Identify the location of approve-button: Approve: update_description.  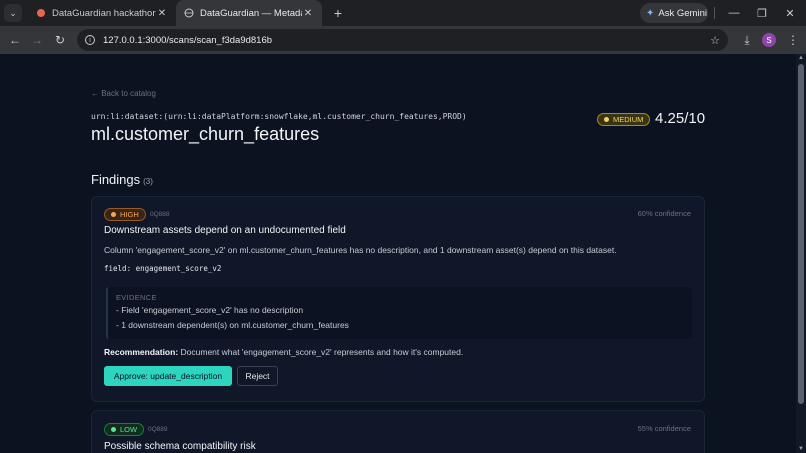
(168, 376).